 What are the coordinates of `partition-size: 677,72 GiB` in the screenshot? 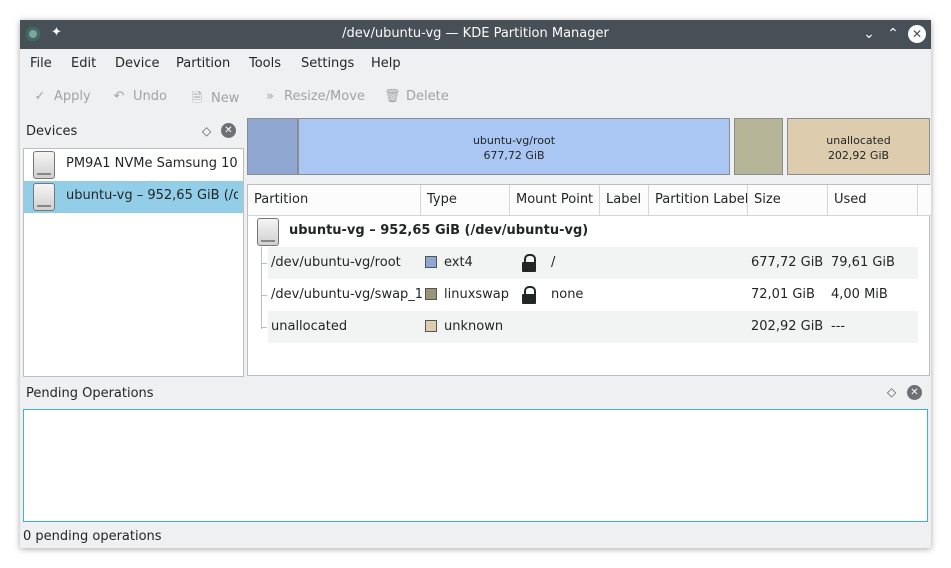 It's located at (787, 262).